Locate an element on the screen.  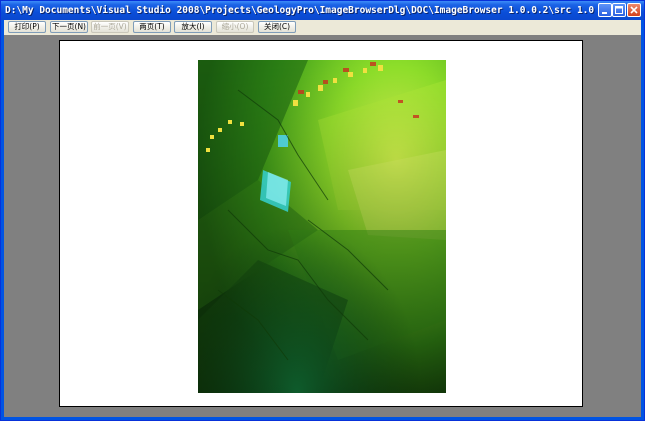
close-icon is located at coordinates (634, 10).